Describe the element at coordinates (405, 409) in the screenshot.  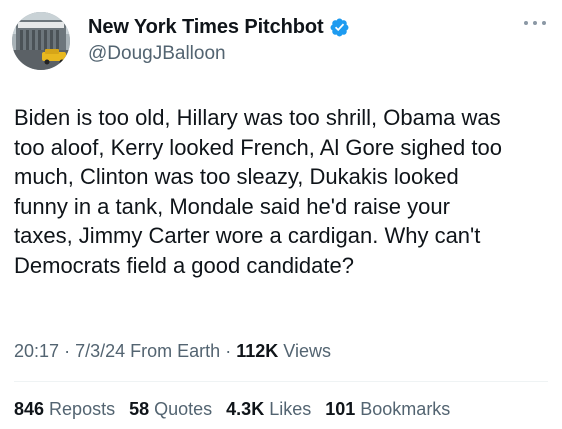
I see `bookmarks-label: Bookmarks` at that location.